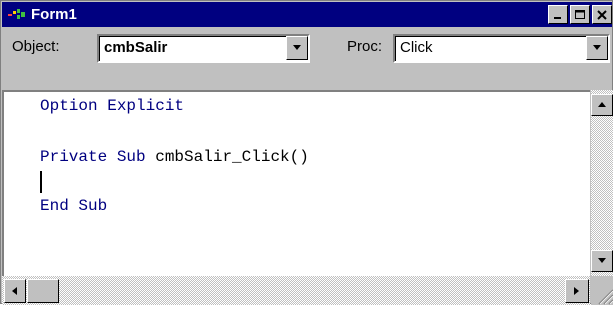  I want to click on object-dropdown-button, so click(297, 48).